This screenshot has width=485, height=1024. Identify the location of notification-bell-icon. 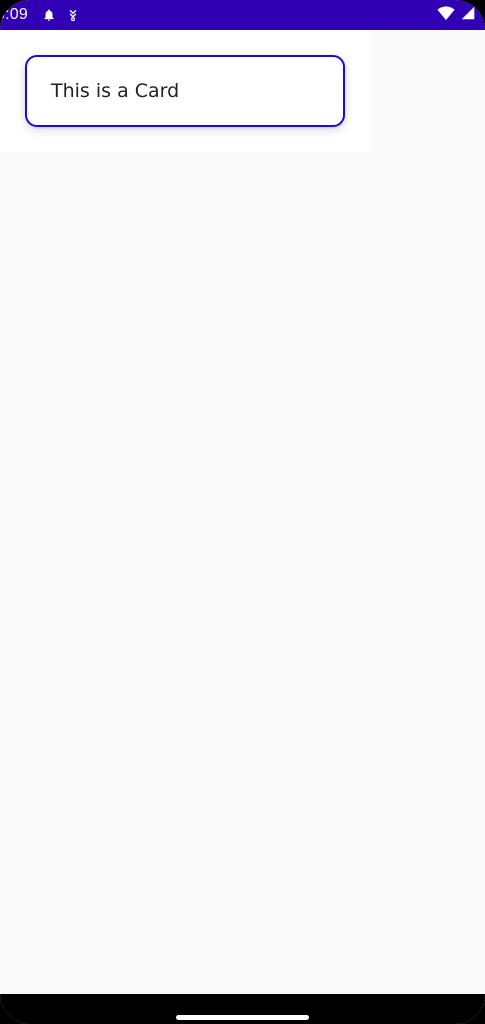
(49, 15).